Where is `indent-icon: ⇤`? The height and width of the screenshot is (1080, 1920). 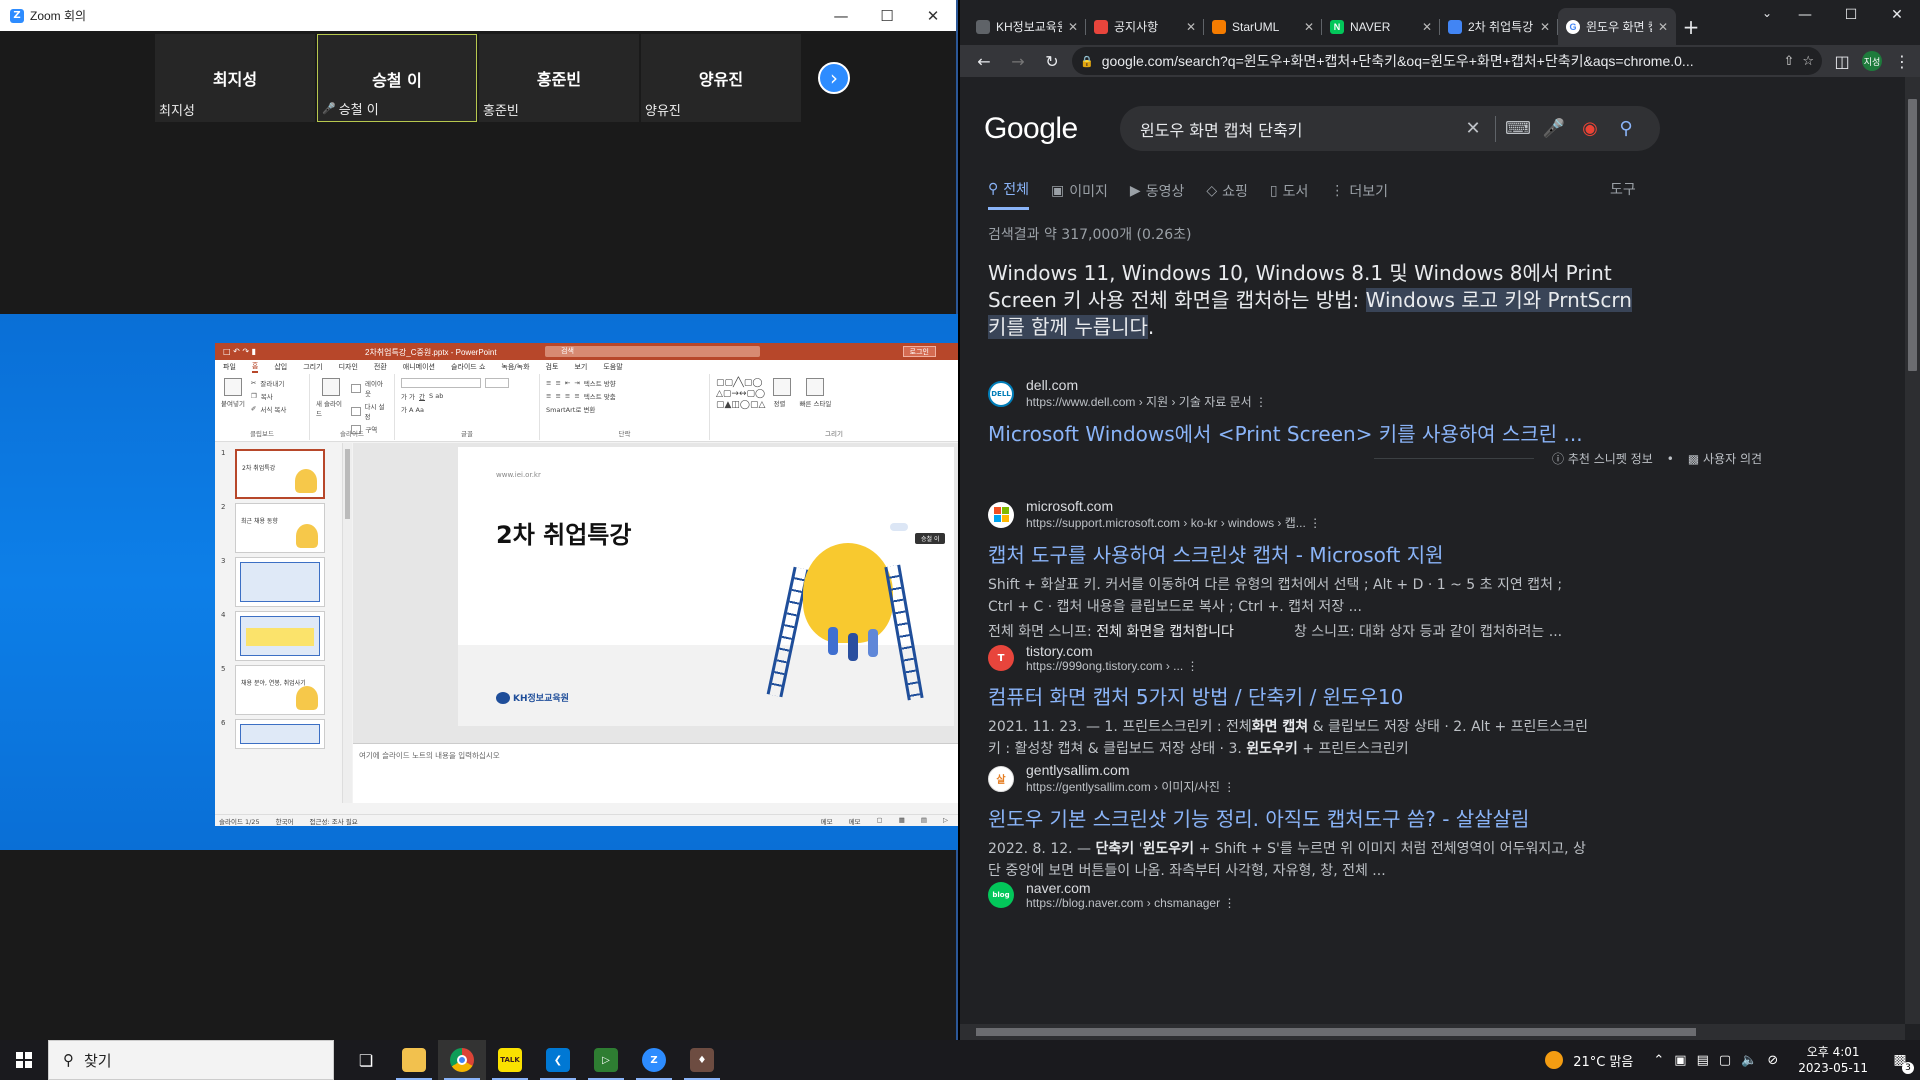 indent-icon: ⇤ is located at coordinates (567, 383).